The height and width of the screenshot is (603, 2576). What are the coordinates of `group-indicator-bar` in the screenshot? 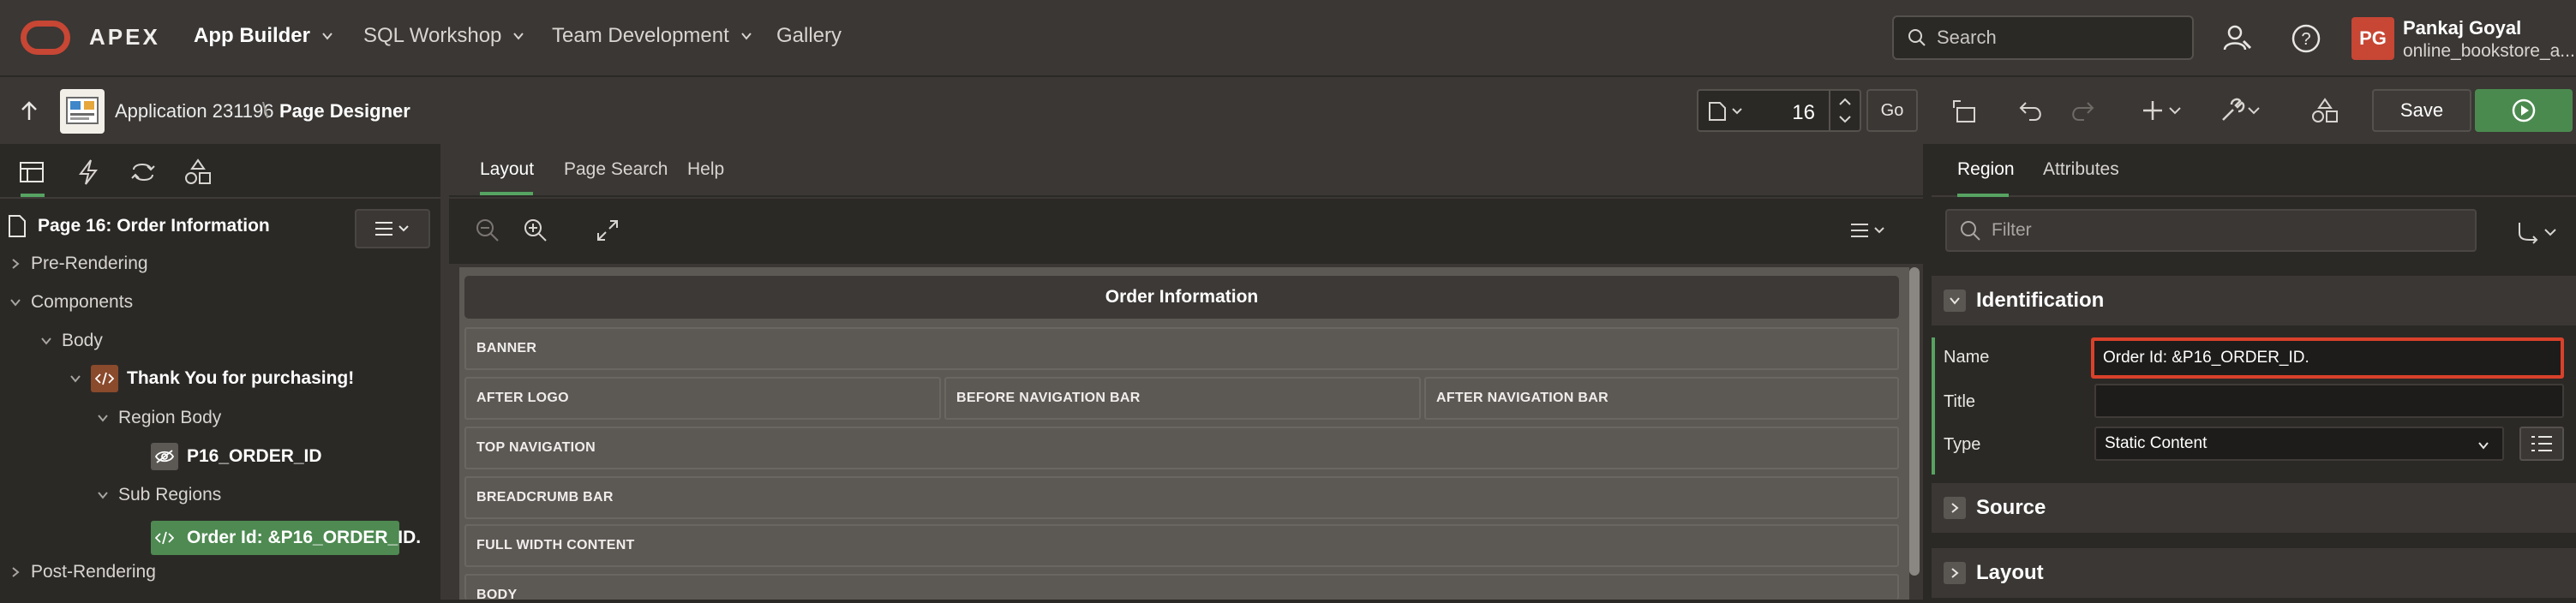 It's located at (1933, 406).